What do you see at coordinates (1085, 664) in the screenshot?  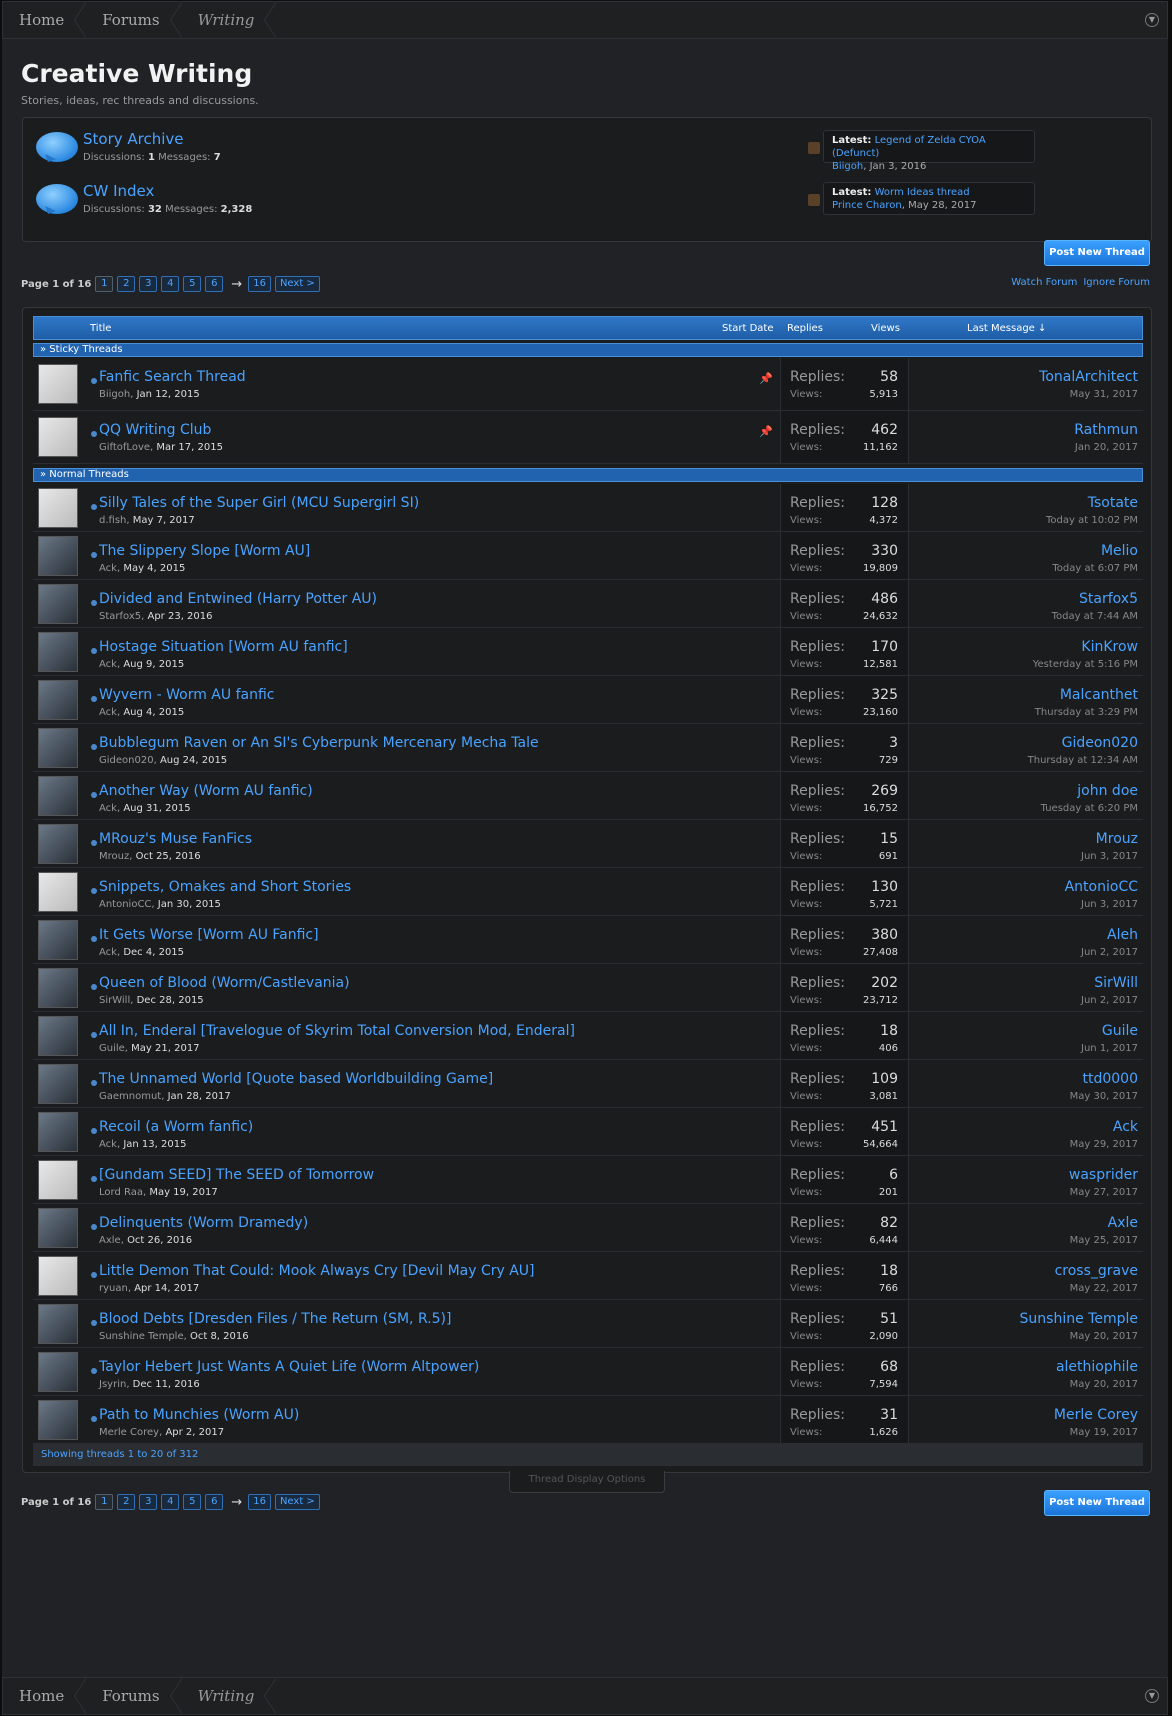 I see `last-post-date: Yesterday at 5:16 PM` at bounding box center [1085, 664].